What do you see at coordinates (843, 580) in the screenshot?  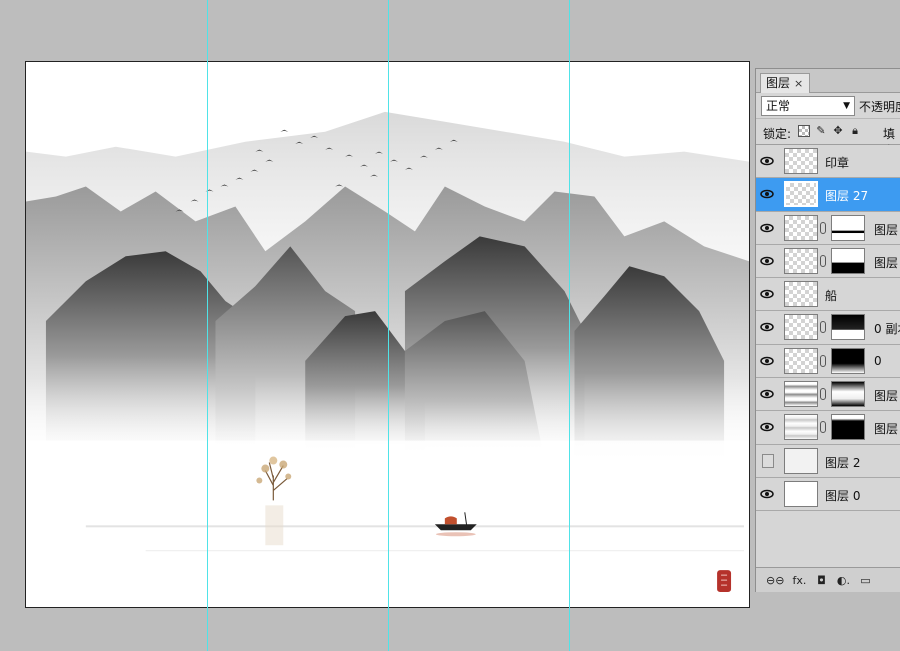 I see `adjustment-layer-icon: ◐.` at bounding box center [843, 580].